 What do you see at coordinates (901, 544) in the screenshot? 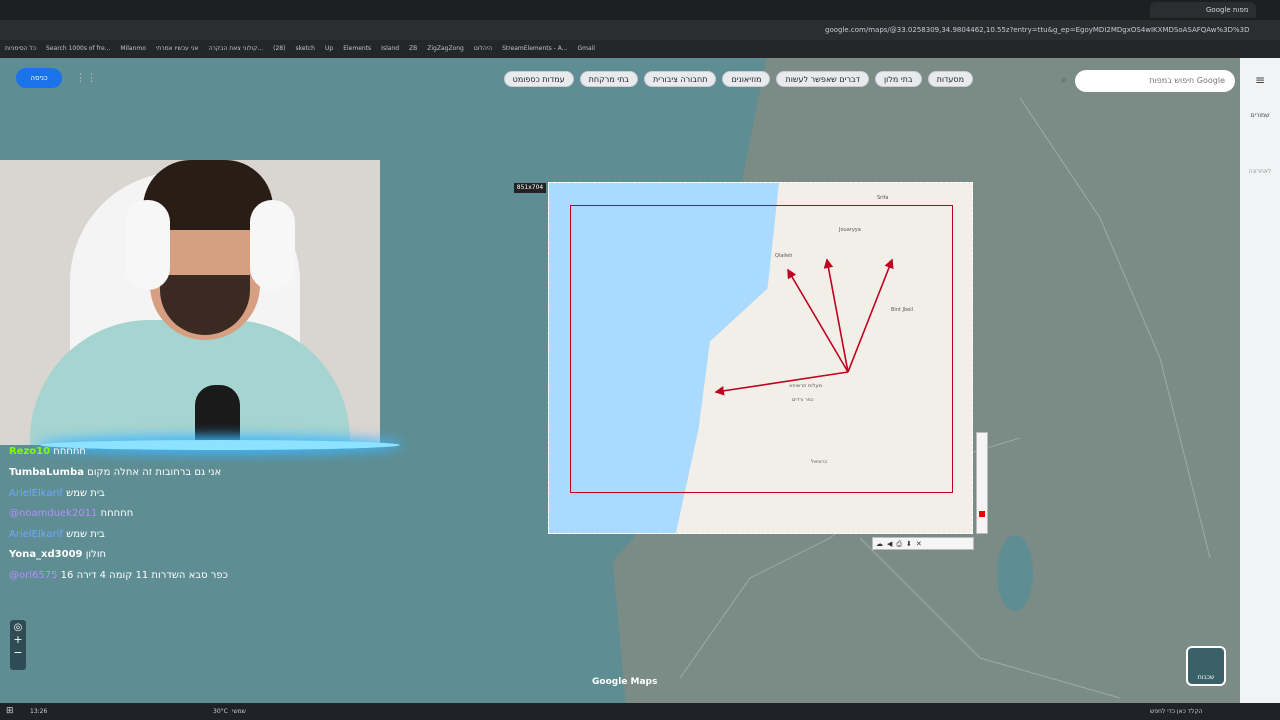
I see `snip-close-icon: ☁◀⎙⬇✕` at bounding box center [901, 544].